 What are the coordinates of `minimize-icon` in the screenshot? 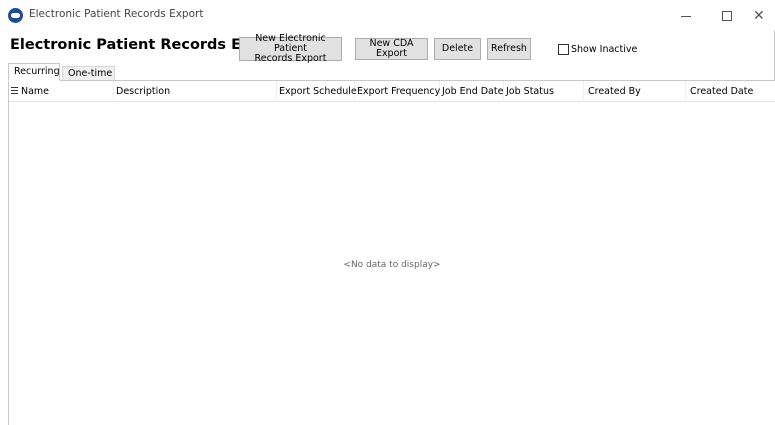 It's located at (686, 16).